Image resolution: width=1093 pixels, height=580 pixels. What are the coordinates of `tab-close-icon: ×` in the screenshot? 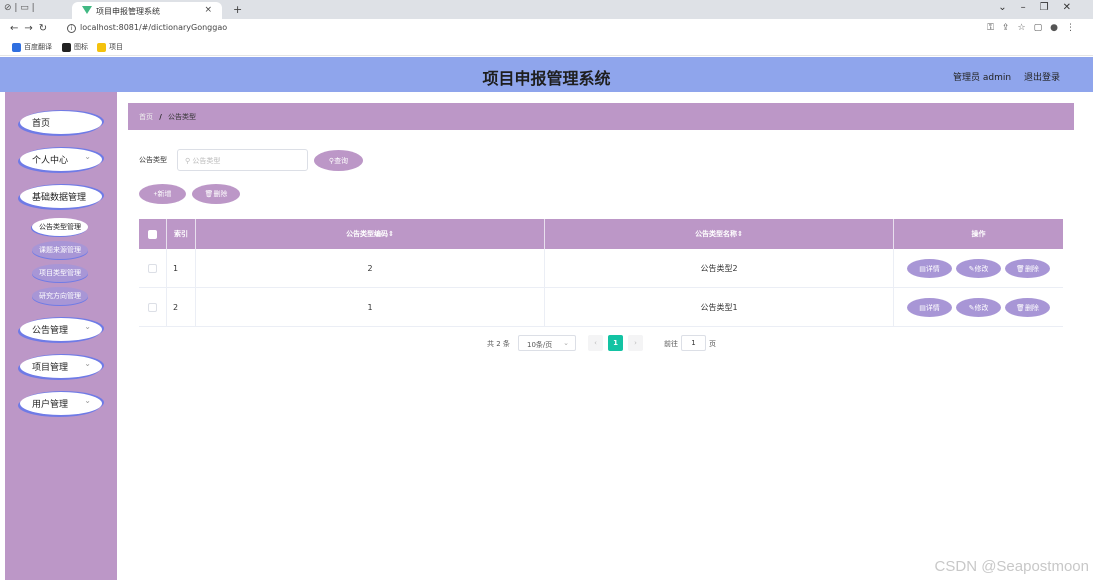 It's located at (208, 10).